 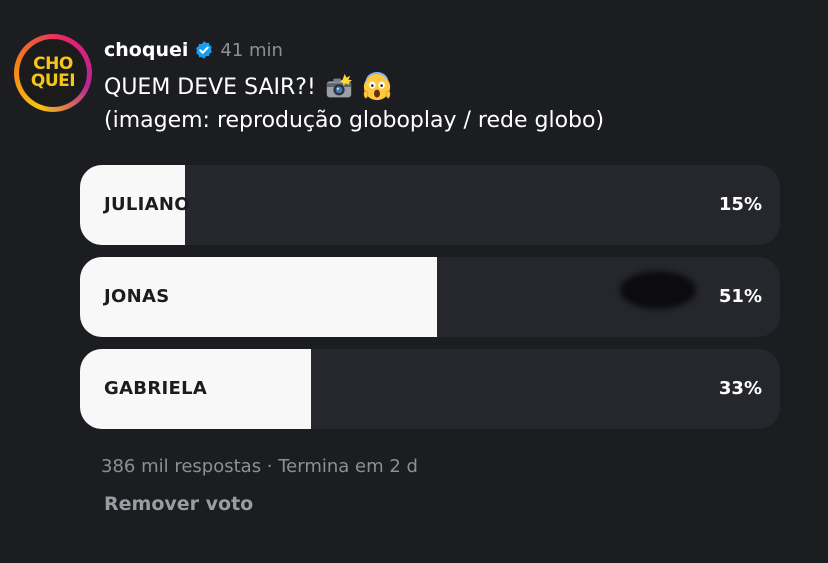 I want to click on poll-option-label: JONAS, so click(x=137, y=296).